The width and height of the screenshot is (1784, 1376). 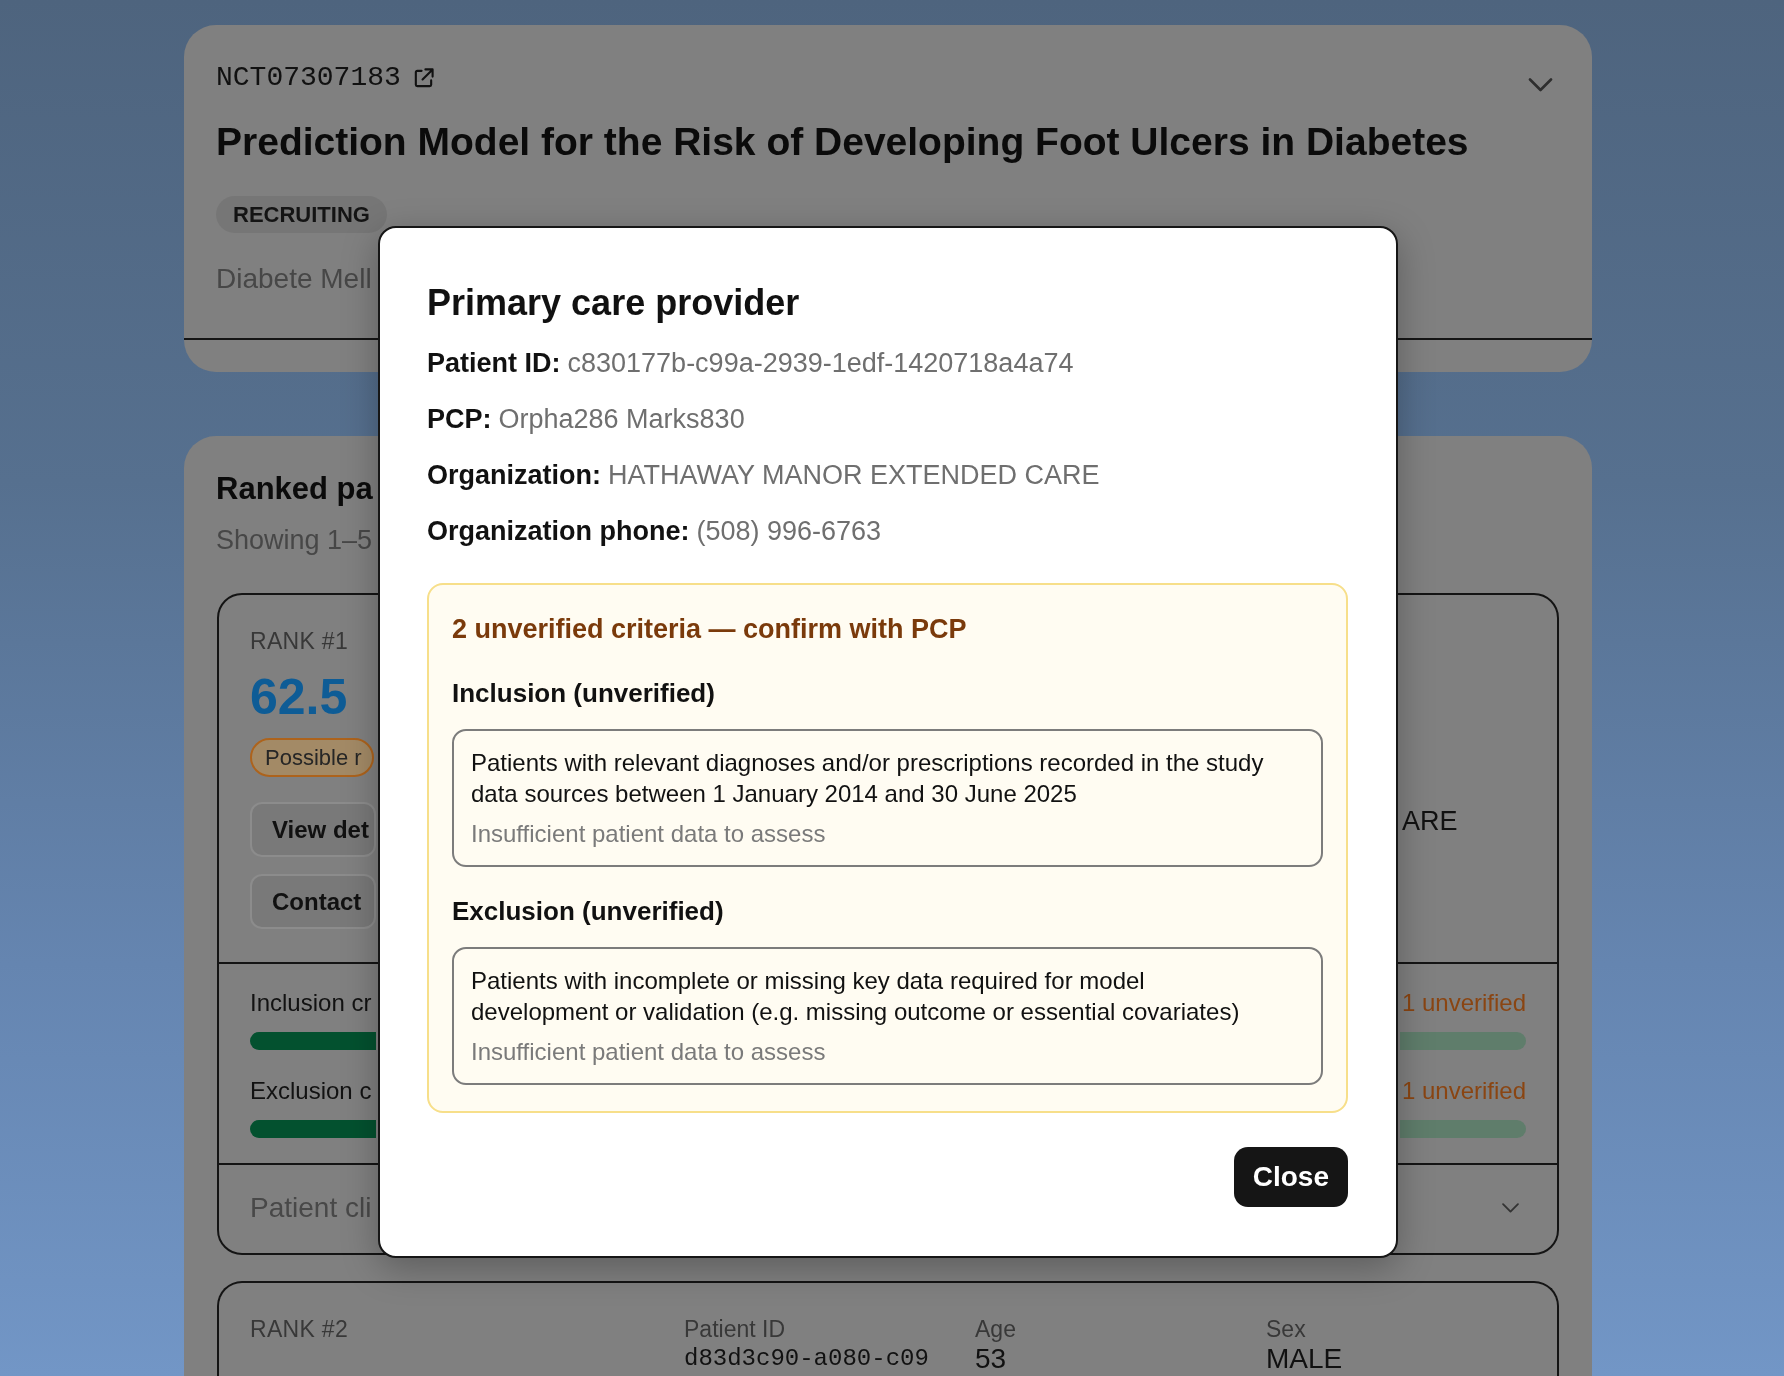 What do you see at coordinates (1430, 821) in the screenshot?
I see `organization-text: ARE` at bounding box center [1430, 821].